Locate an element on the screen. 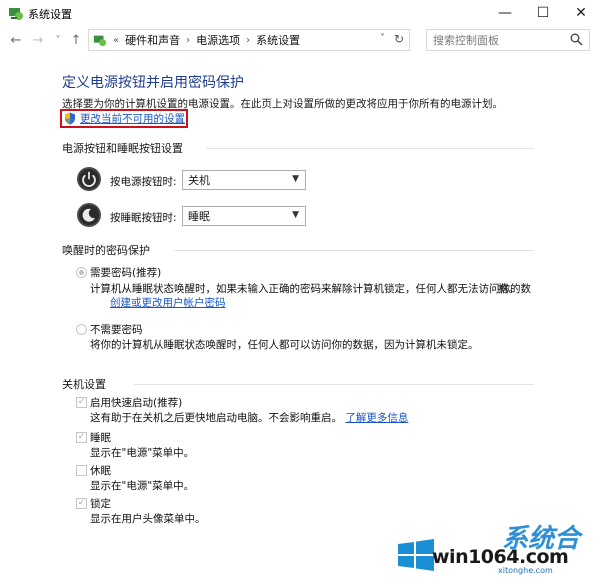 The height and width of the screenshot is (580, 600). watermark-url: xitonghe.com is located at coordinates (525, 570).